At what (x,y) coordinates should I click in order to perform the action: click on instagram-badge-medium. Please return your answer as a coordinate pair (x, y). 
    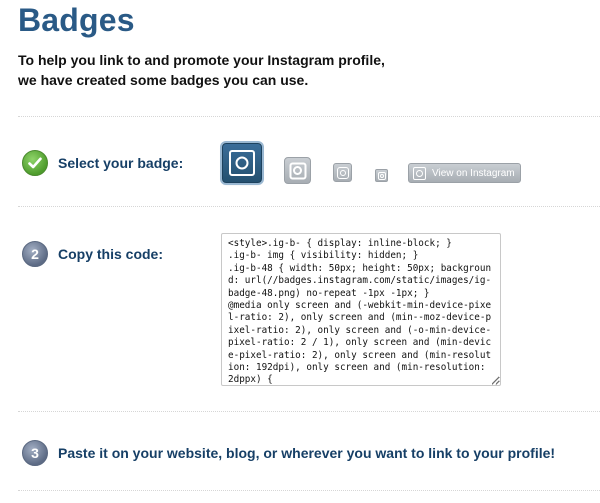
    Looking at the image, I should click on (297, 170).